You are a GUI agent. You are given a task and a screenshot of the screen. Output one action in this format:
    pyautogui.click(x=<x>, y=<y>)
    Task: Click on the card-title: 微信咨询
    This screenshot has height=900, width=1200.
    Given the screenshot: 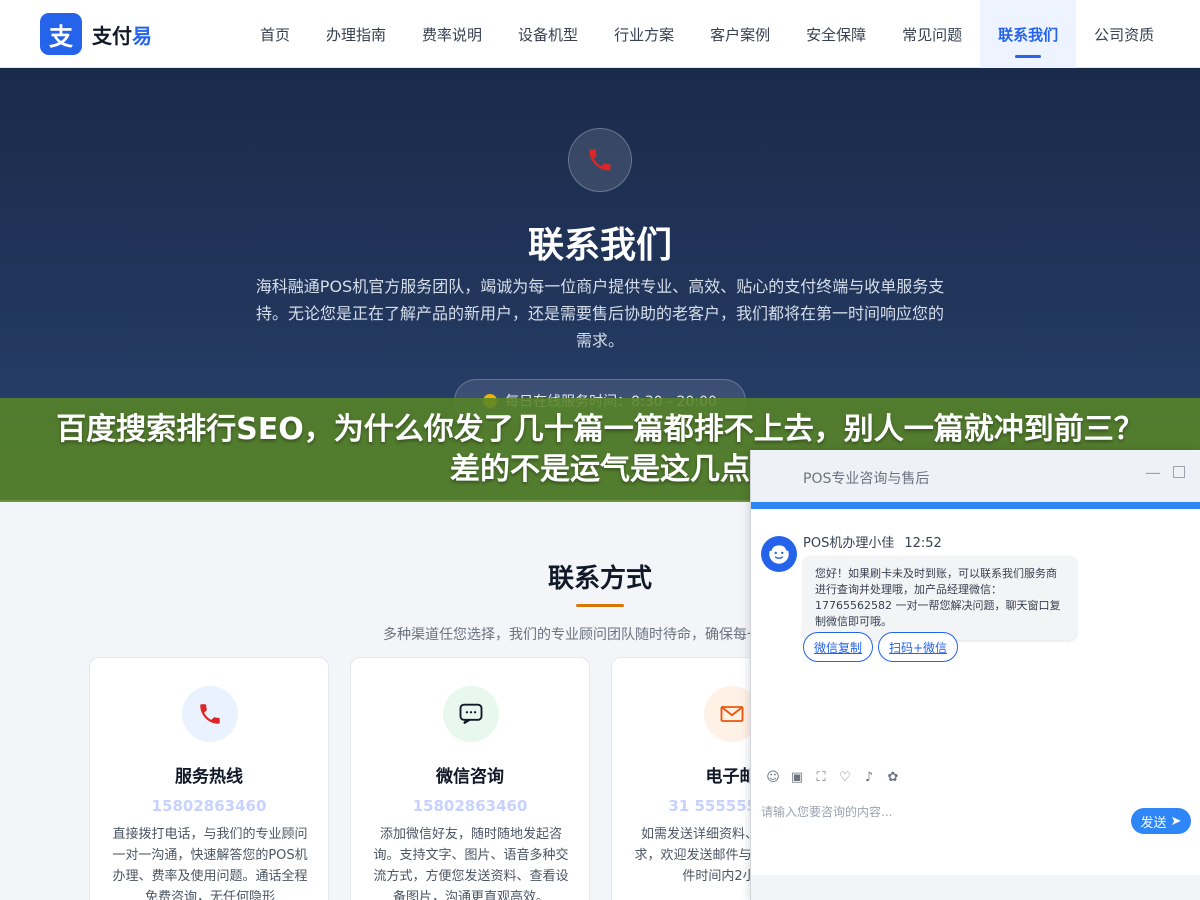 What is the action you would take?
    pyautogui.click(x=470, y=777)
    